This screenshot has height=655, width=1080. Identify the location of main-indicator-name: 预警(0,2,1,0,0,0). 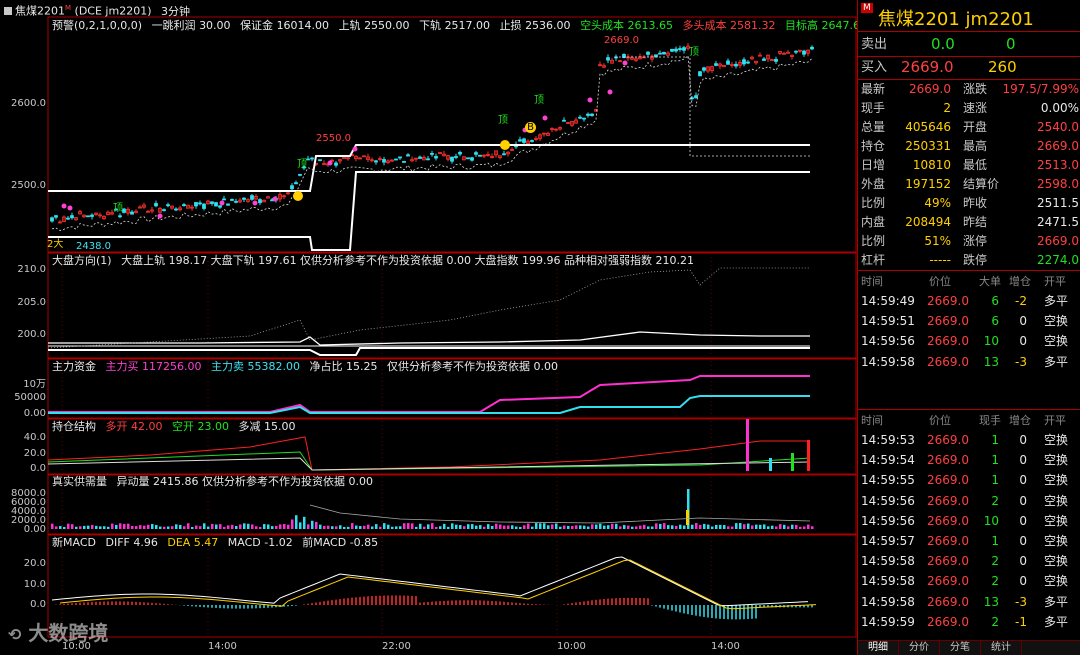
(97, 25).